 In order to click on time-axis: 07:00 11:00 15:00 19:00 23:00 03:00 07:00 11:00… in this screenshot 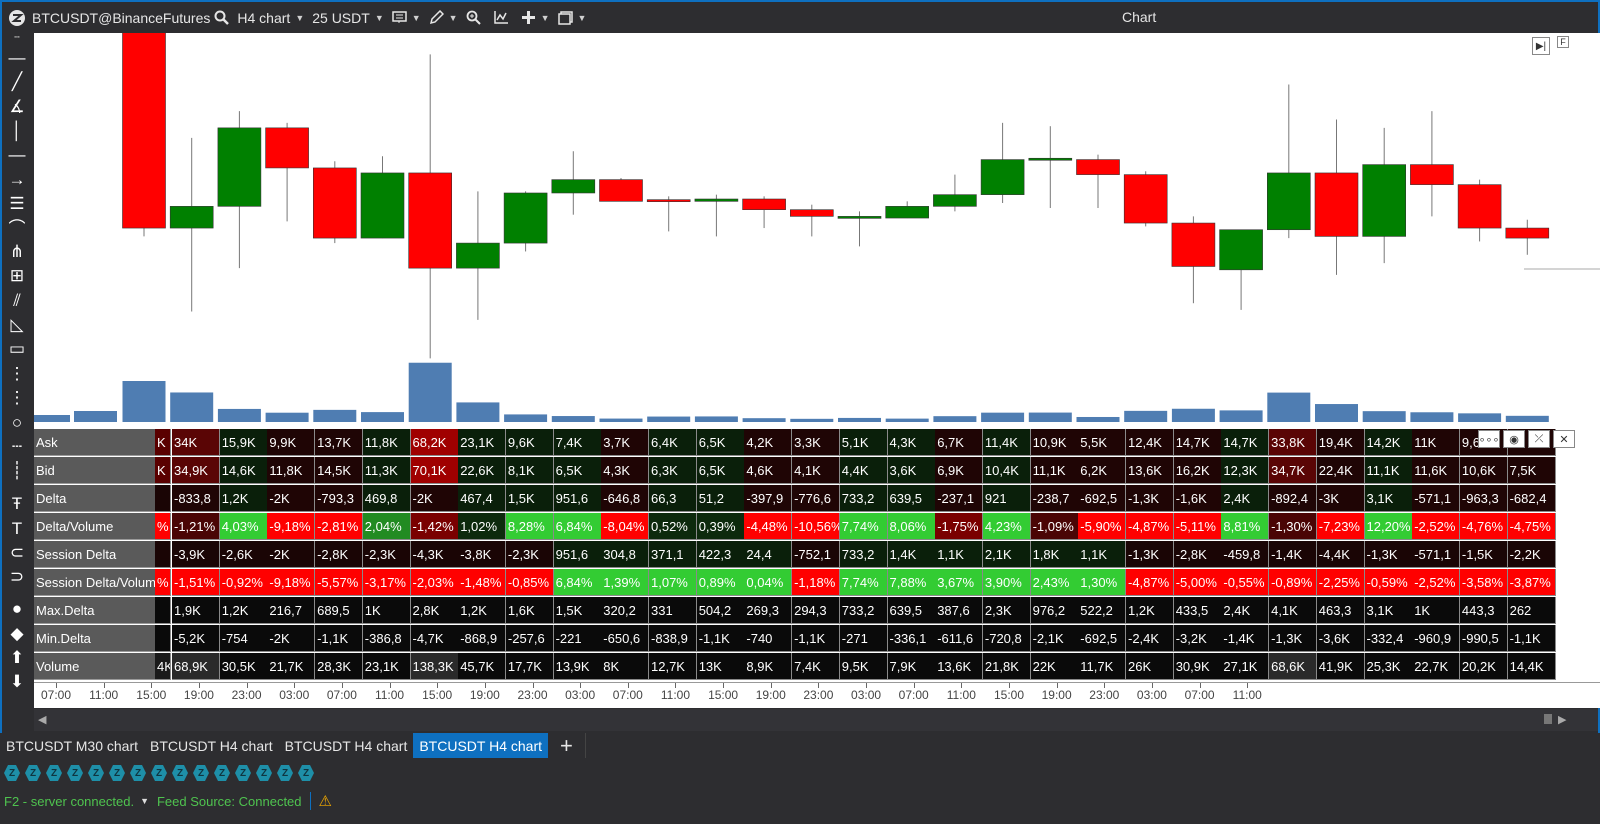, I will do `click(817, 695)`.